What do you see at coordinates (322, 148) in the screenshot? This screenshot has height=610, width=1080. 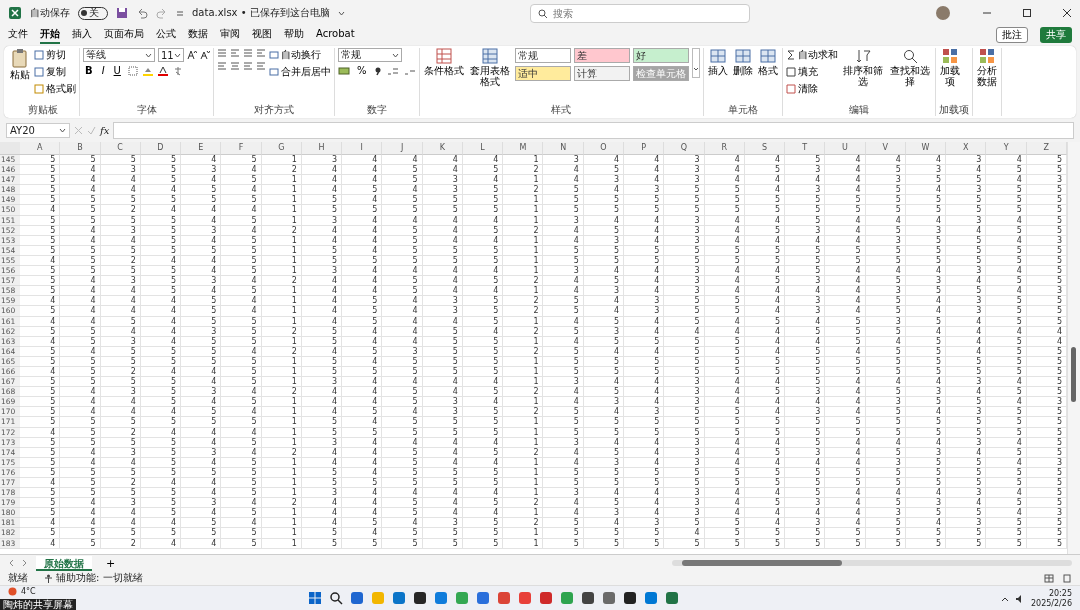 I see `column-header: H` at bounding box center [322, 148].